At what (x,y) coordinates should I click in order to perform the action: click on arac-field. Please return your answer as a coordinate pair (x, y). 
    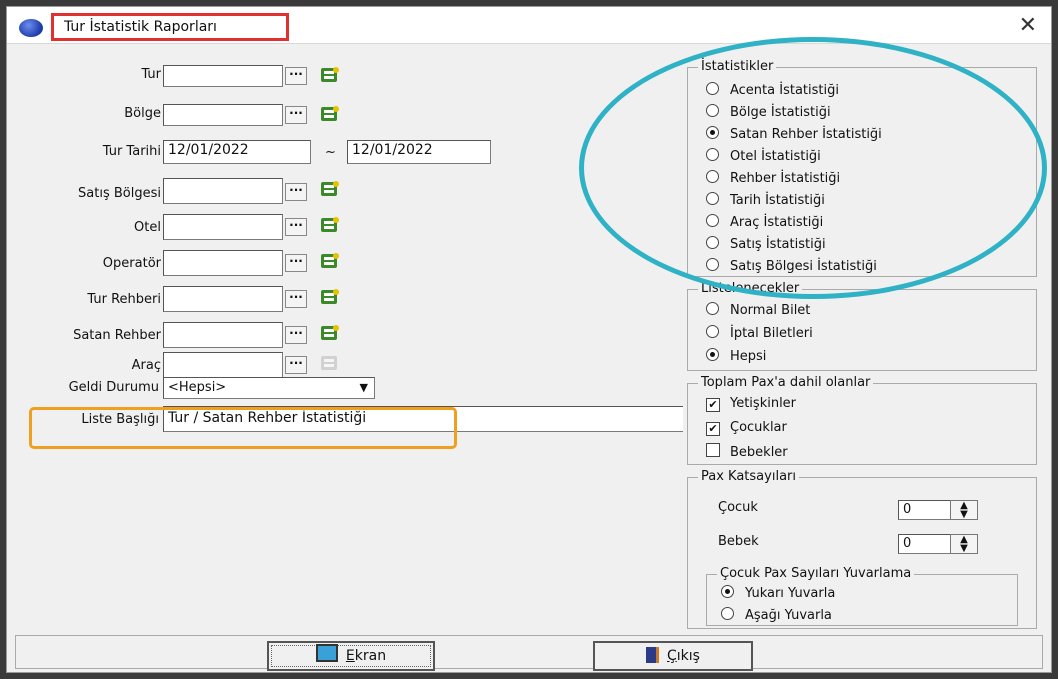
    Looking at the image, I should click on (223, 365).